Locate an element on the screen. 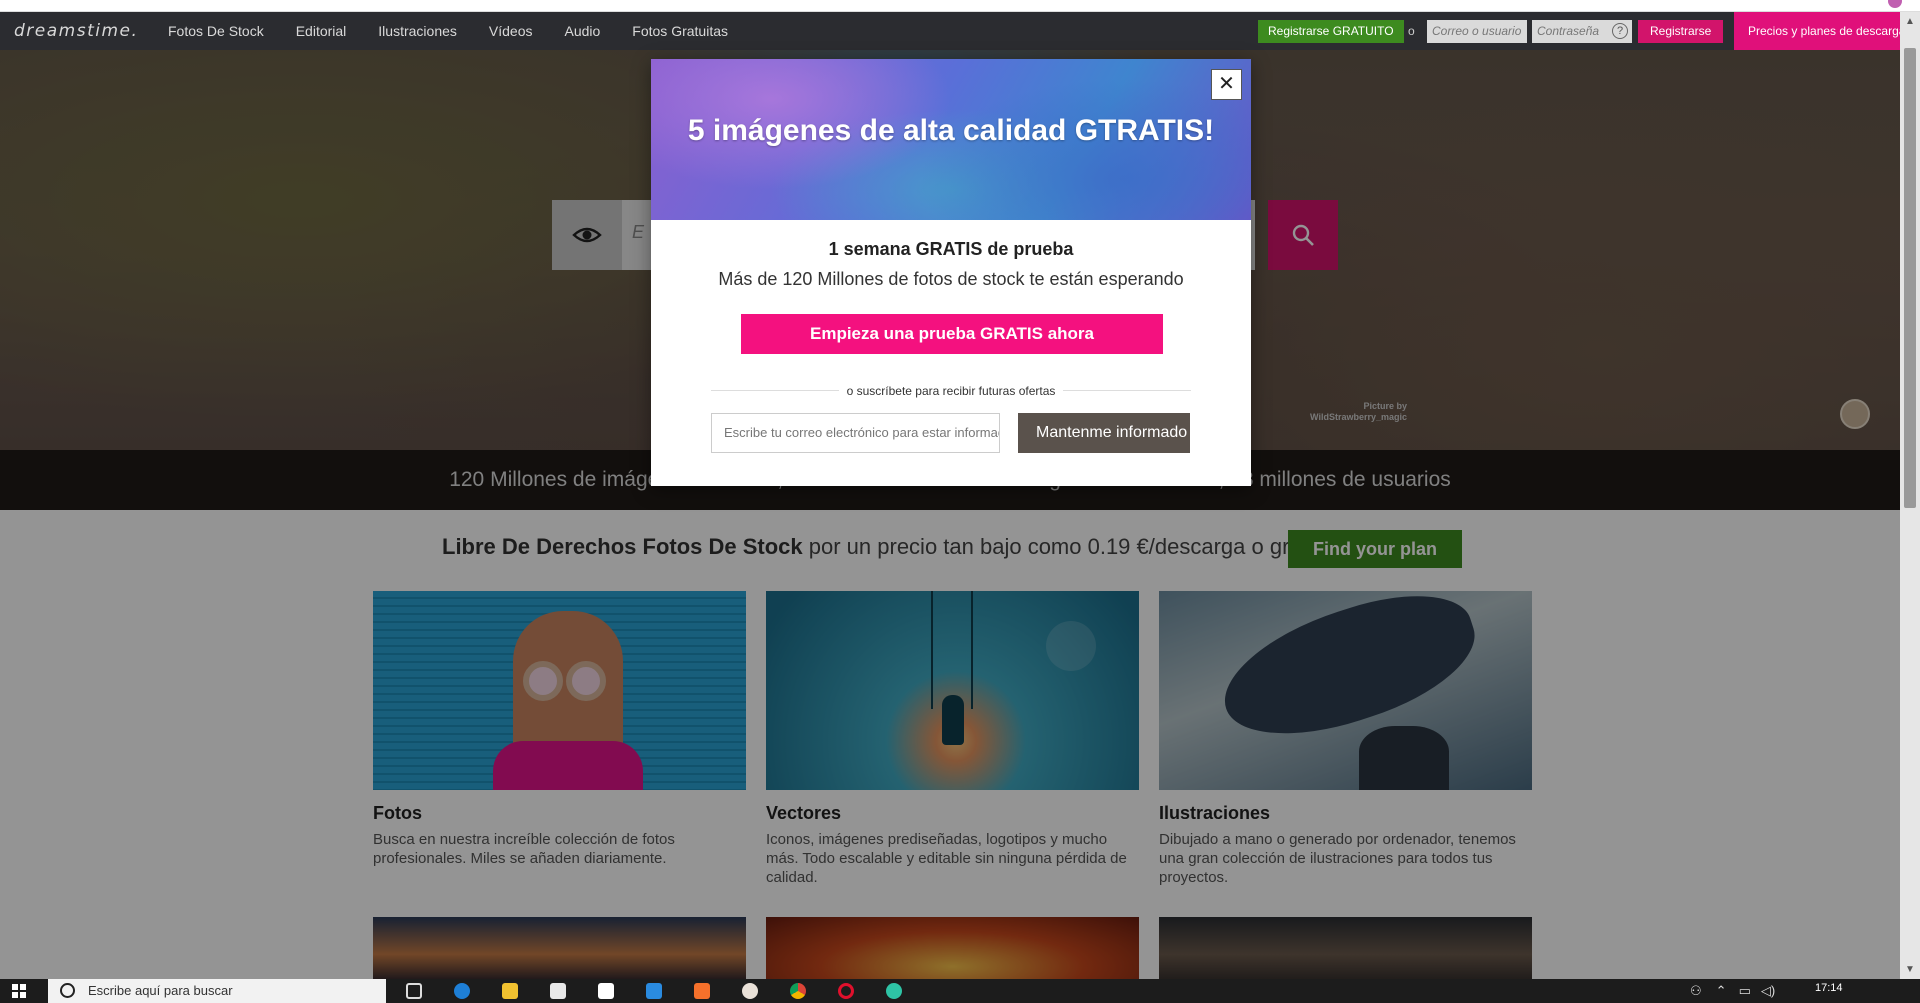 The image size is (1920, 1003). page-scrollbar: ▲ ▼ is located at coordinates (1910, 495).